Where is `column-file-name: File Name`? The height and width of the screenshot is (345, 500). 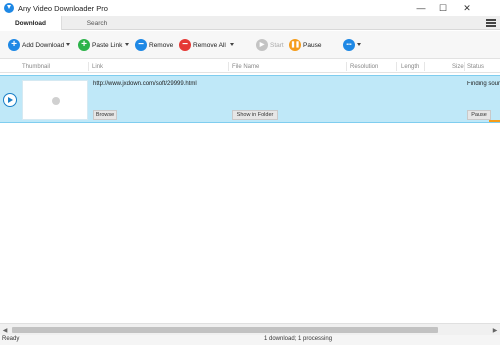 column-file-name: File Name is located at coordinates (245, 66).